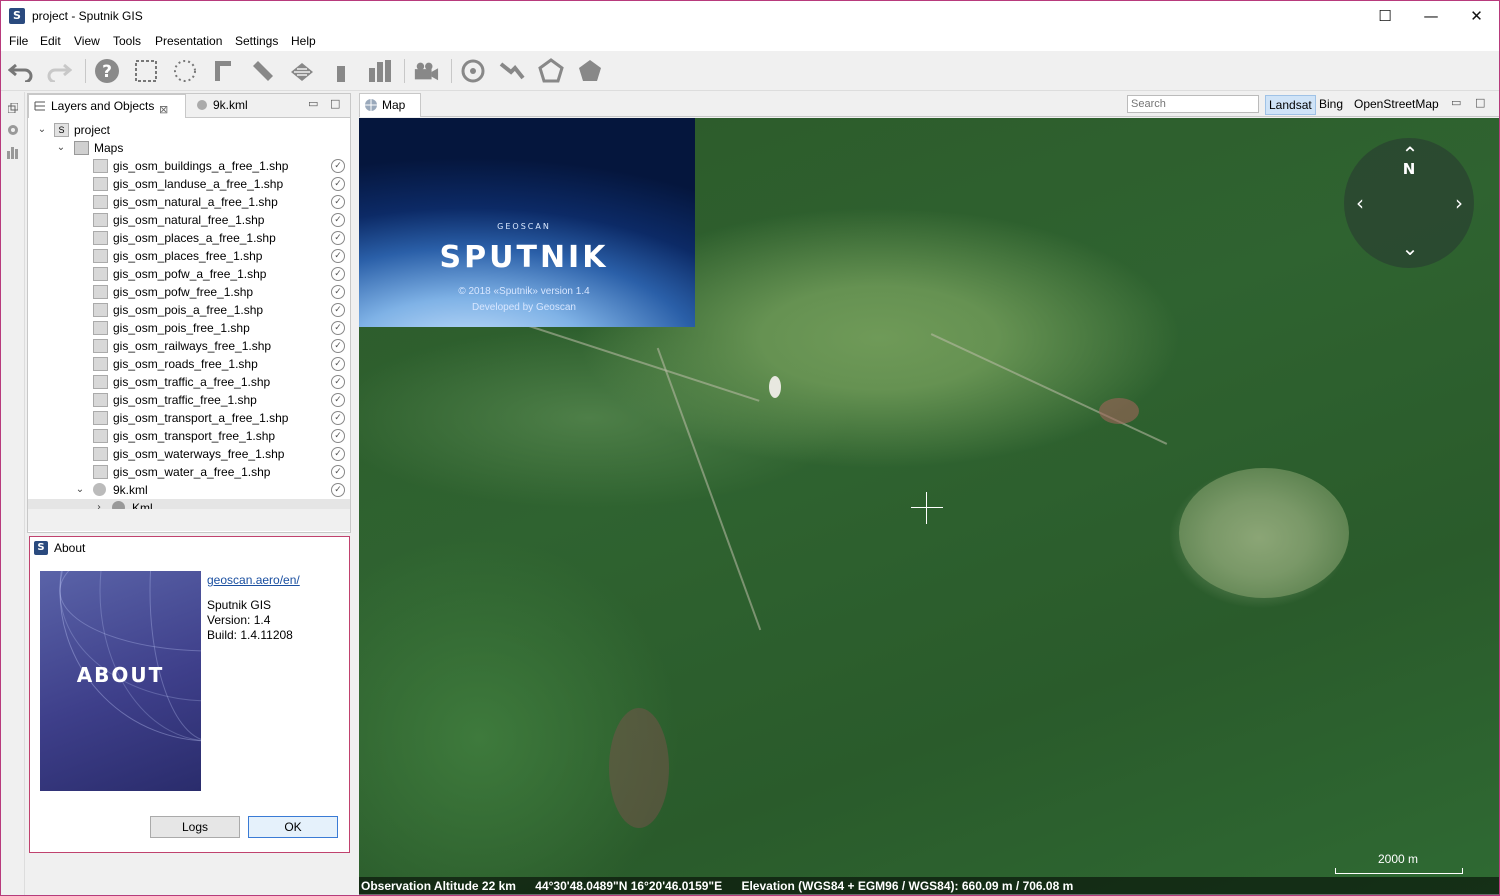 The width and height of the screenshot is (1500, 896). Describe the element at coordinates (185, 71) in the screenshot. I see `lasso-select-icon` at that location.